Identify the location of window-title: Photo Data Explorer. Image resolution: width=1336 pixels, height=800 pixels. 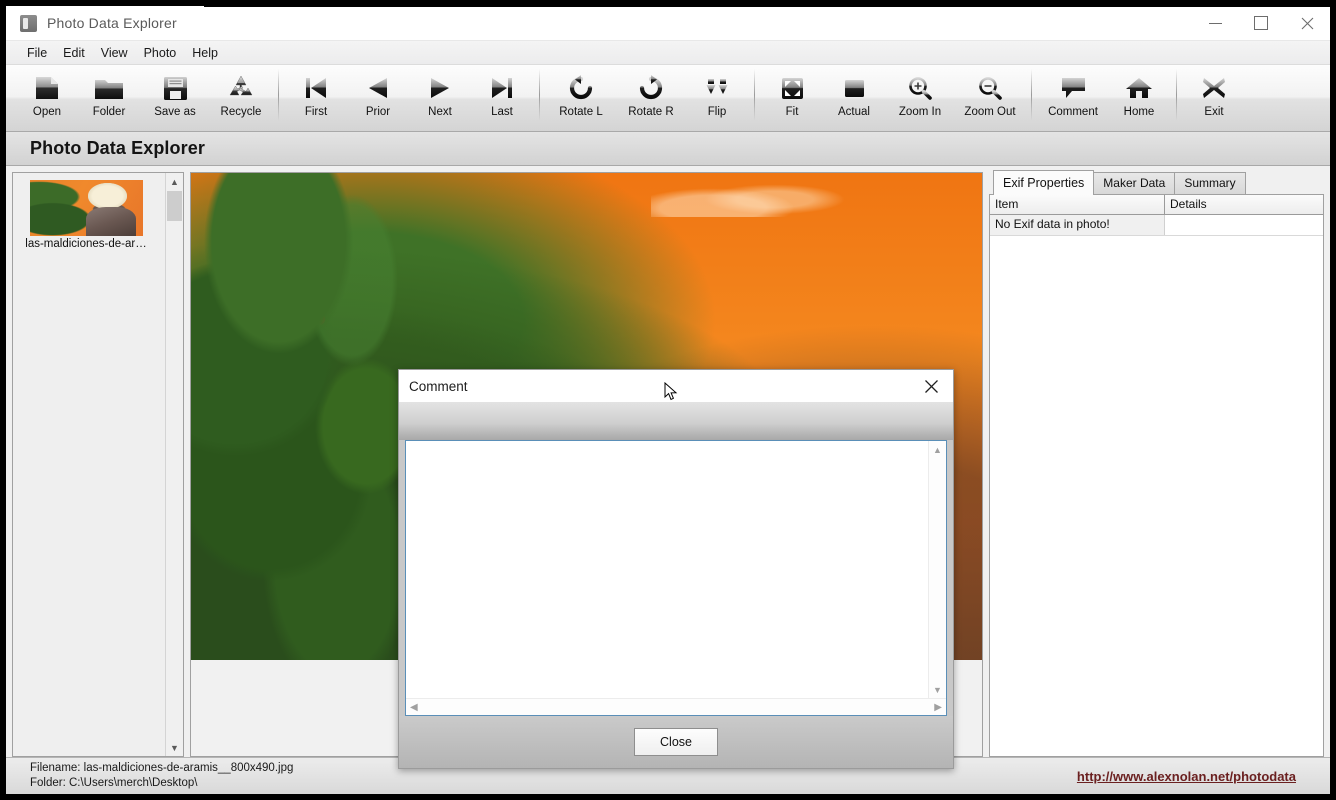
(112, 23).